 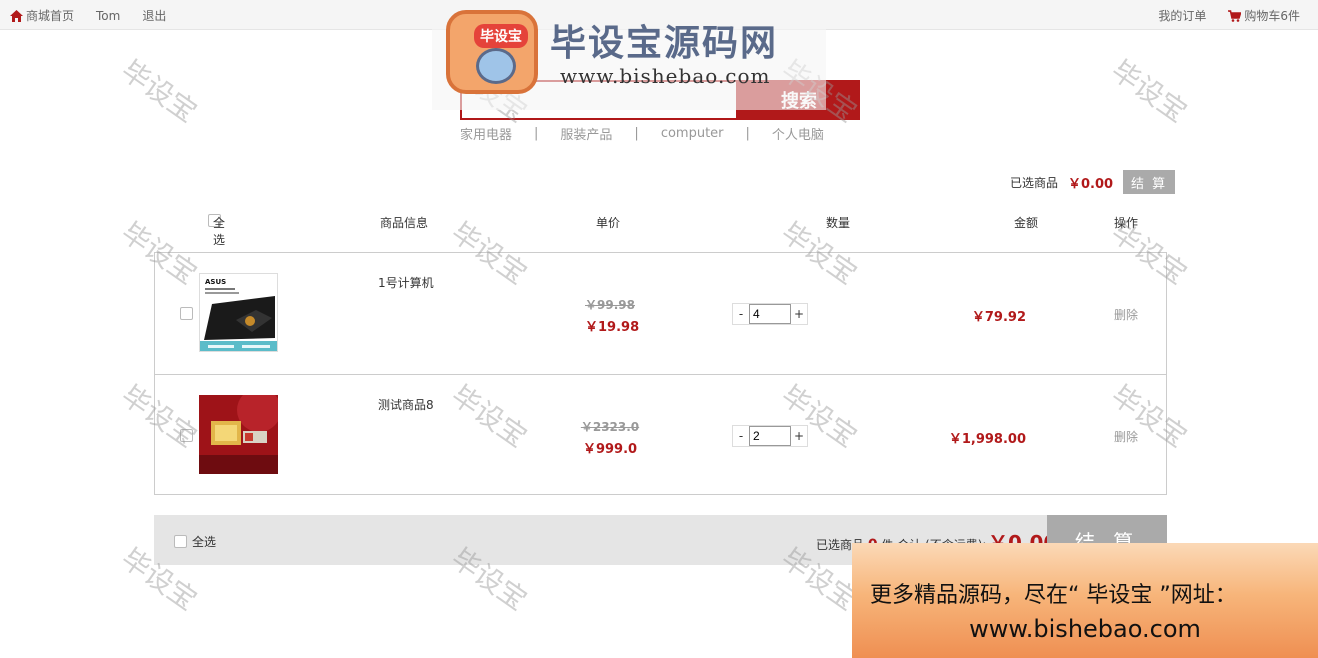 What do you see at coordinates (642, 133) in the screenshot?
I see `hot-keywords: 家用电器 | 服装产品 | computer | 个人电脑` at bounding box center [642, 133].